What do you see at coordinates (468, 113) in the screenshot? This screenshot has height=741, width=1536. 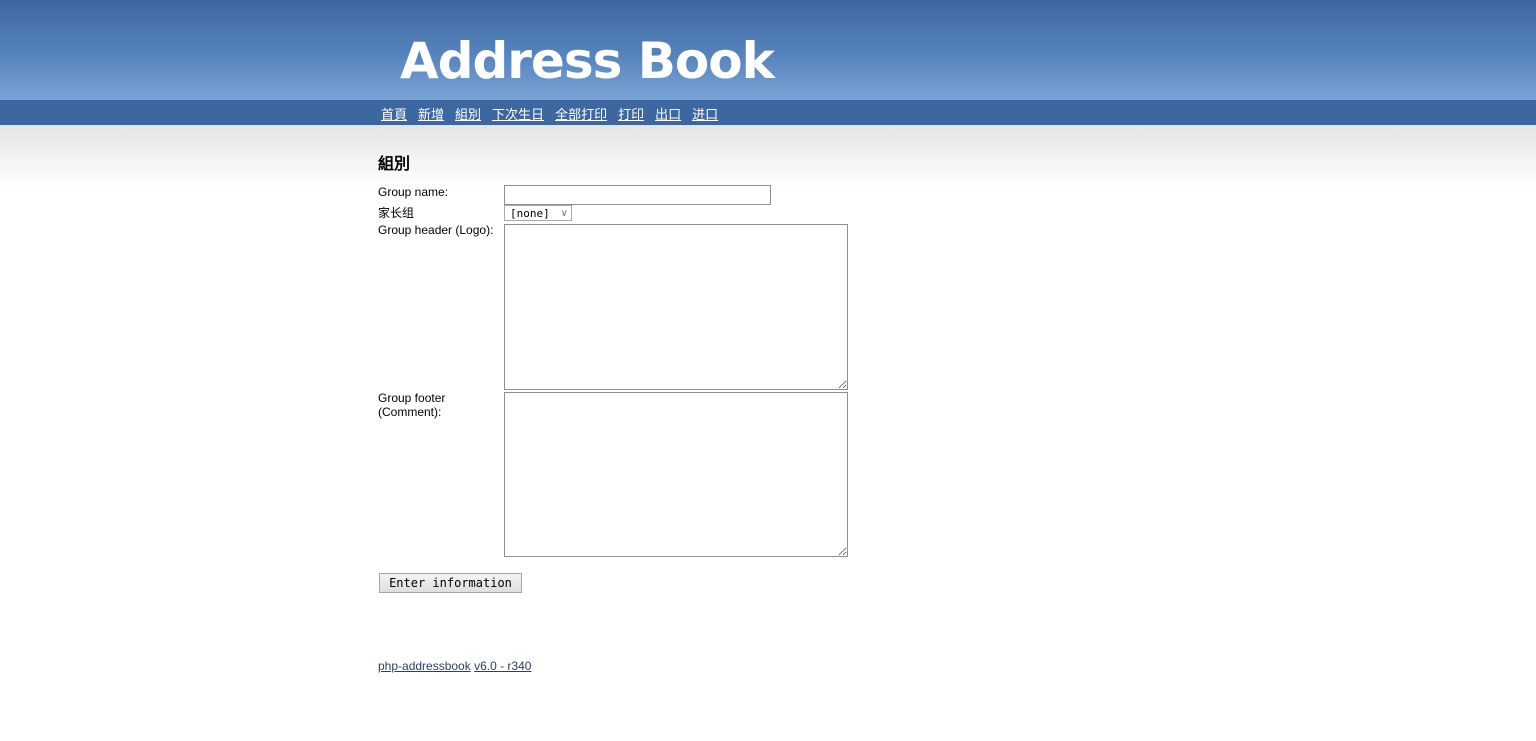 I see `nav-link-groups: 組別` at bounding box center [468, 113].